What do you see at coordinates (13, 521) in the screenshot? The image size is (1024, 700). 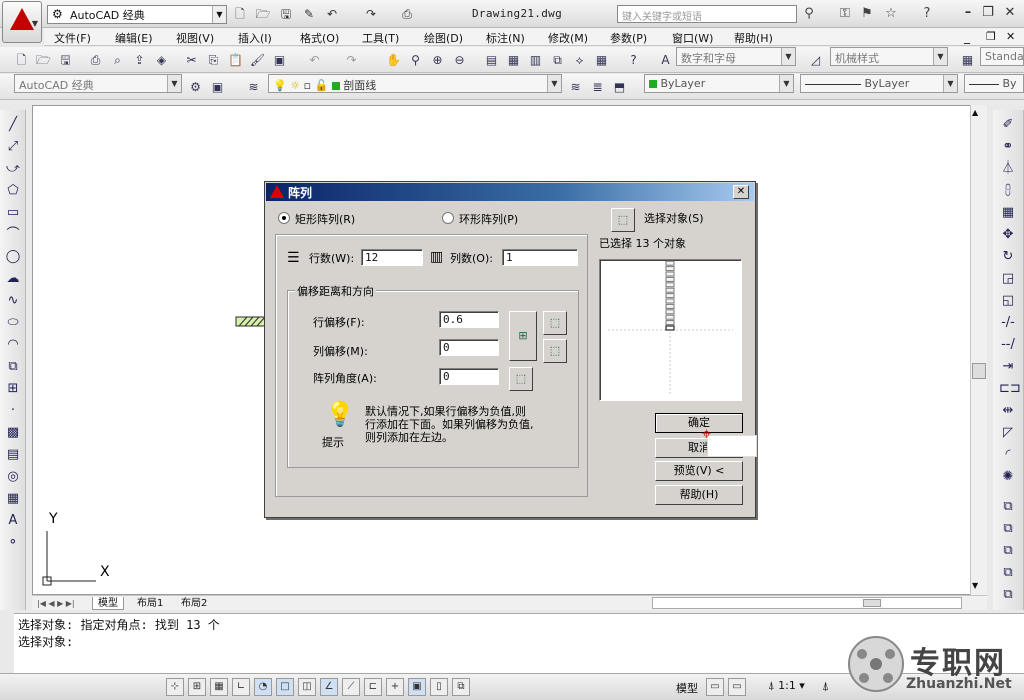 I see `multiline-text-icon: A` at bounding box center [13, 521].